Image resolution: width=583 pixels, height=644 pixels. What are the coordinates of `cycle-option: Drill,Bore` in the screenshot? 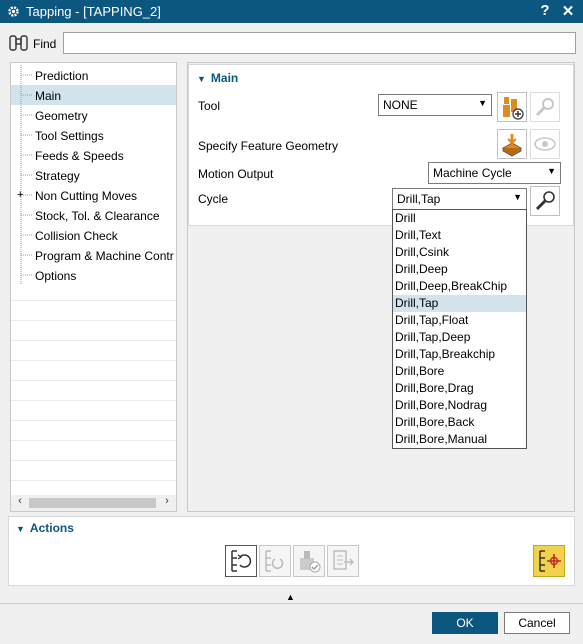 It's located at (459, 371).